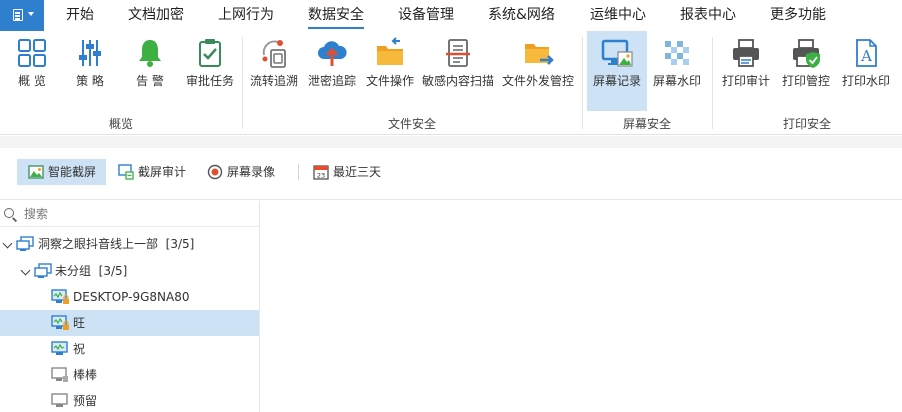 The width and height of the screenshot is (902, 412). I want to click on printer-icon, so click(746, 53).